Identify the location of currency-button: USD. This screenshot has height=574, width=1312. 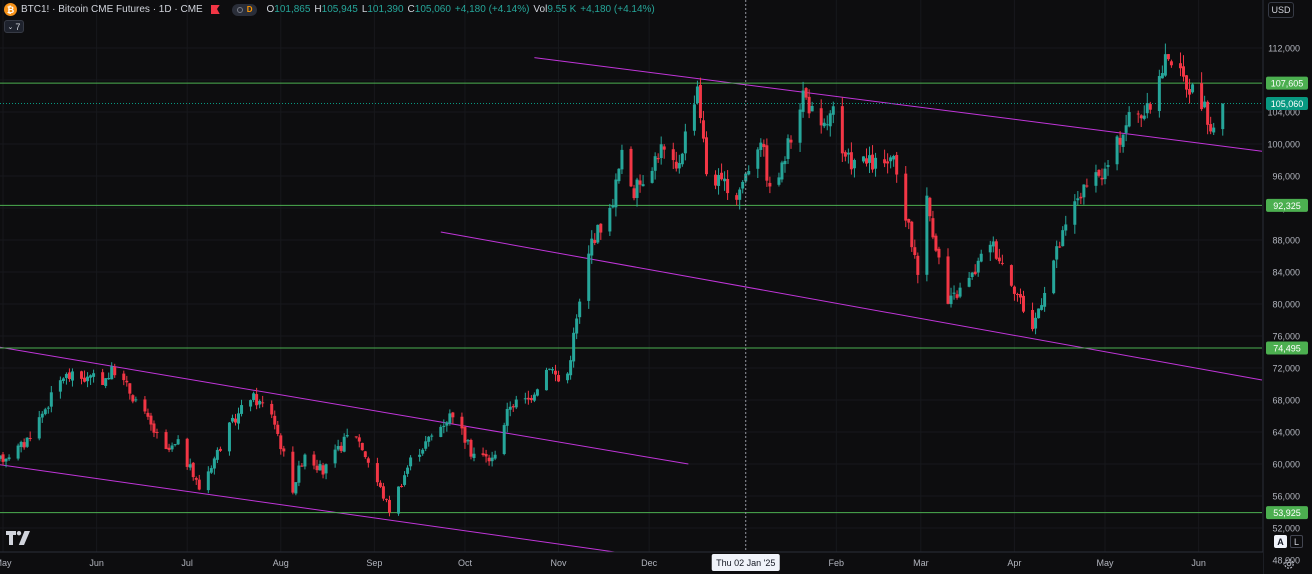
(1281, 10).